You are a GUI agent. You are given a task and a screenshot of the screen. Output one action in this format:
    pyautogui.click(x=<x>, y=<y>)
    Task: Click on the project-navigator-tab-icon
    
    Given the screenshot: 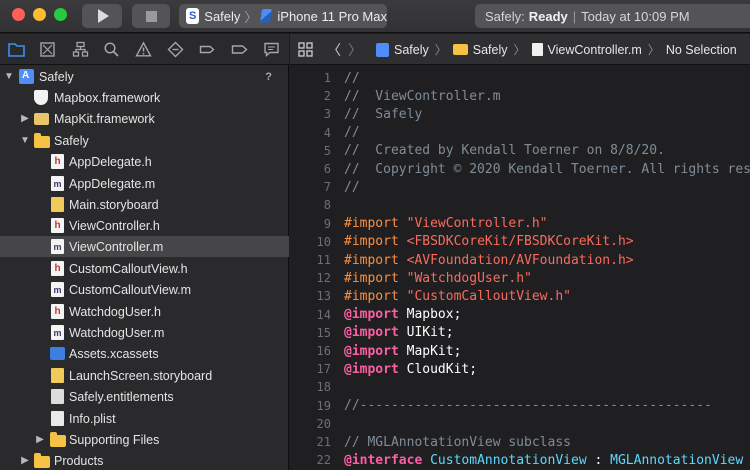 What is the action you would take?
    pyautogui.click(x=16, y=49)
    